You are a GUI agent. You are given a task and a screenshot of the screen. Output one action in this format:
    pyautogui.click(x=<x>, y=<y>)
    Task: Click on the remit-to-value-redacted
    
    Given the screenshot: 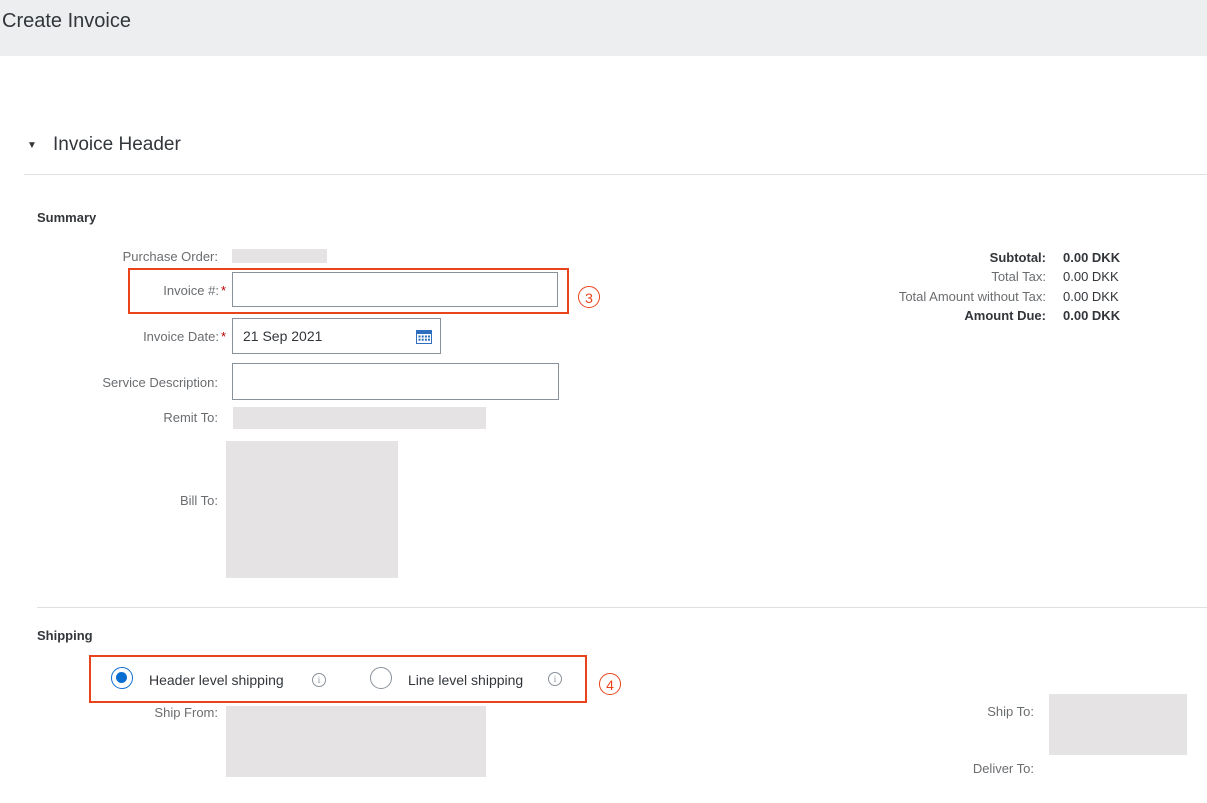 What is the action you would take?
    pyautogui.click(x=359, y=418)
    